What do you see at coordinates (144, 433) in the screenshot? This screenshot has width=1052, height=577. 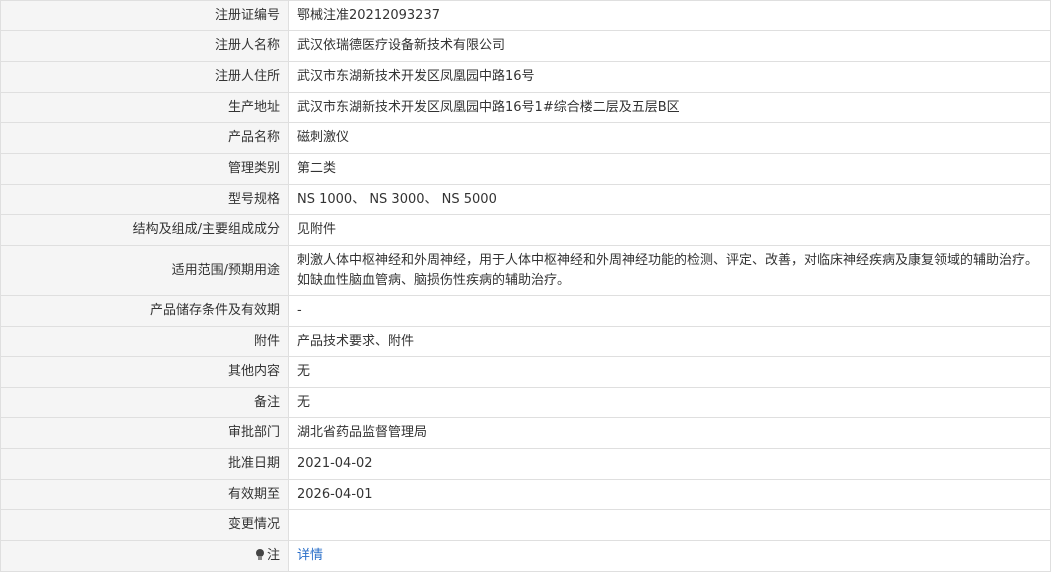 I see `row-label: 审批部门` at bounding box center [144, 433].